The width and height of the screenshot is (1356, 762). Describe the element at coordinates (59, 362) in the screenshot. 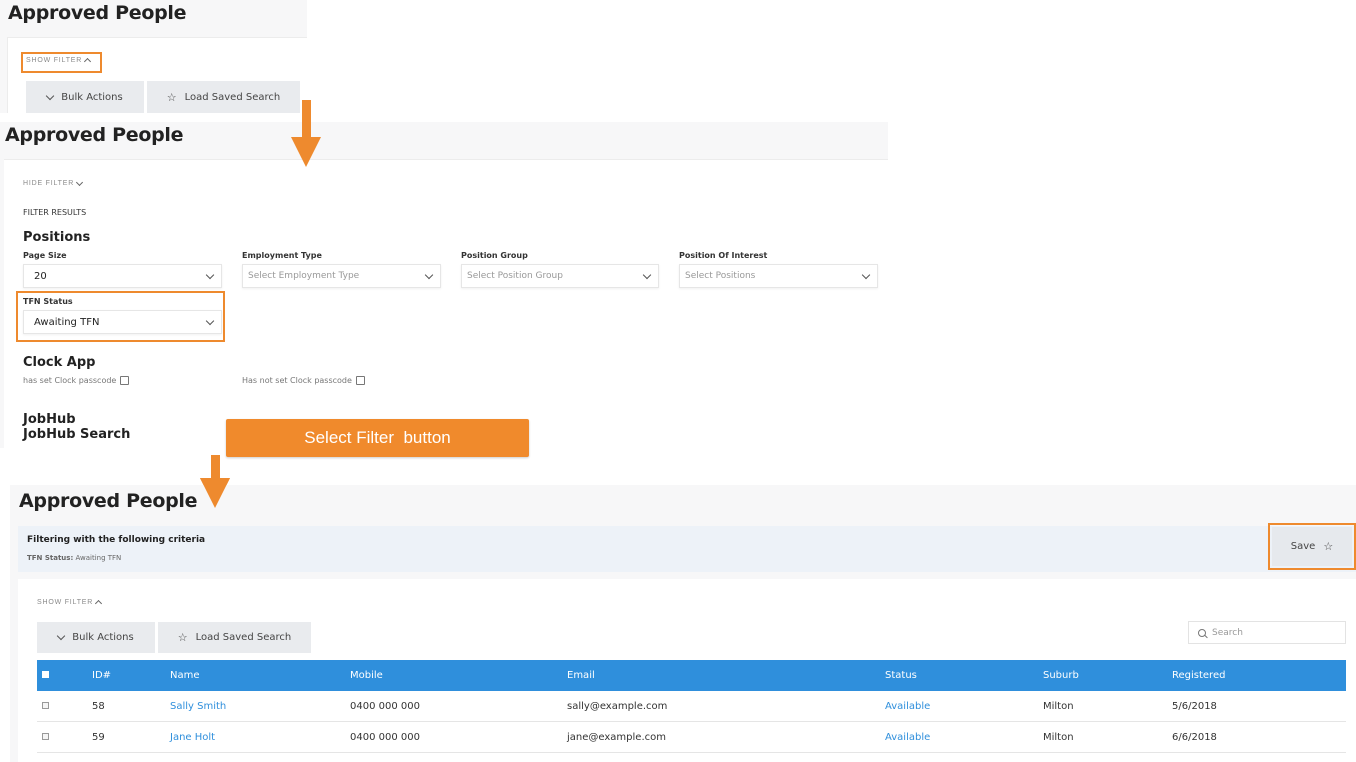

I see `clock-app-heading: Clock App` at that location.